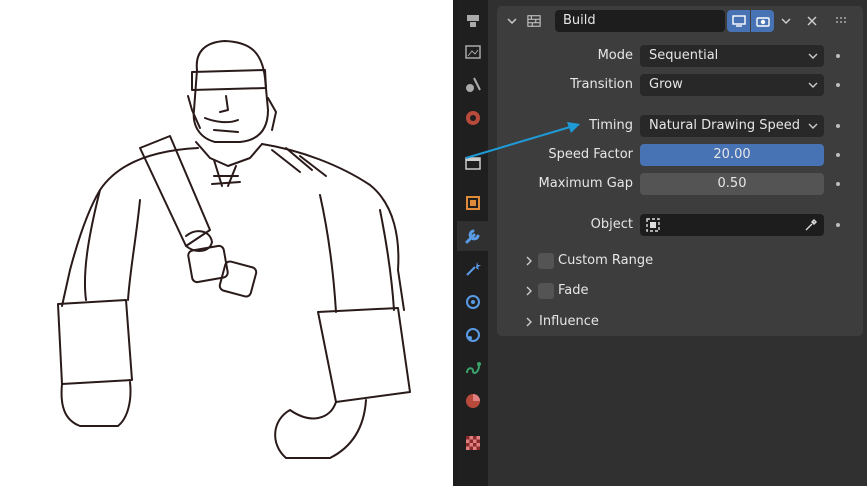 The image size is (867, 486). I want to click on transition-label: Transition, so click(601, 84).